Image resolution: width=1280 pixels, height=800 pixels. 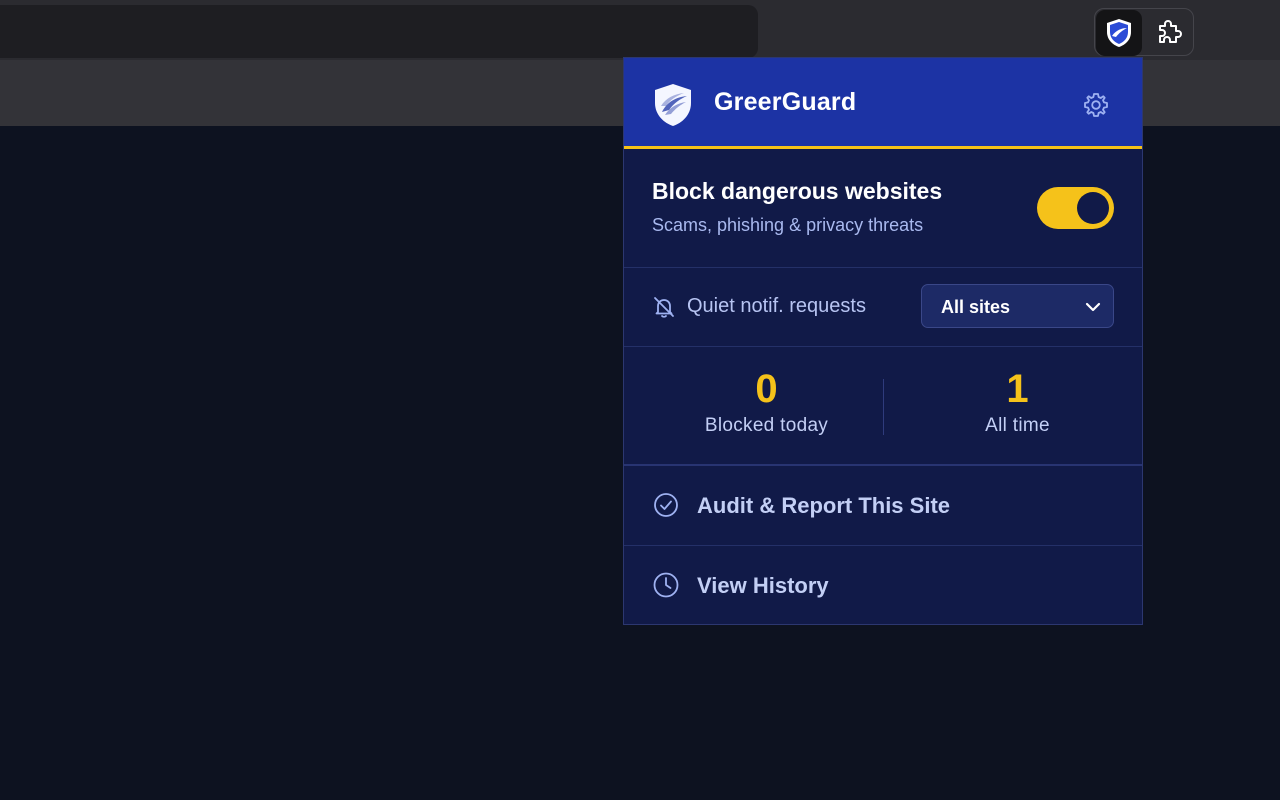 I want to click on all-time-label: All time, so click(x=1017, y=425).